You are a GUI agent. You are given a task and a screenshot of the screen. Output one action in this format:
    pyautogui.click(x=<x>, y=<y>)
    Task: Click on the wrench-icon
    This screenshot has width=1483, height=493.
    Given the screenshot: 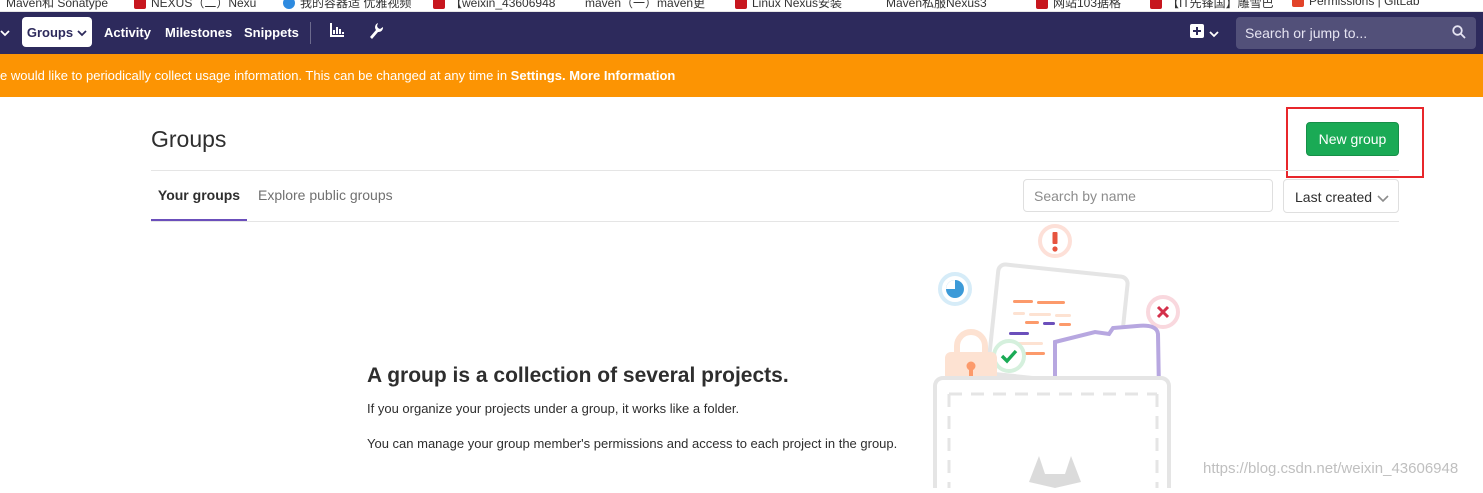 What is the action you would take?
    pyautogui.click(x=376, y=33)
    